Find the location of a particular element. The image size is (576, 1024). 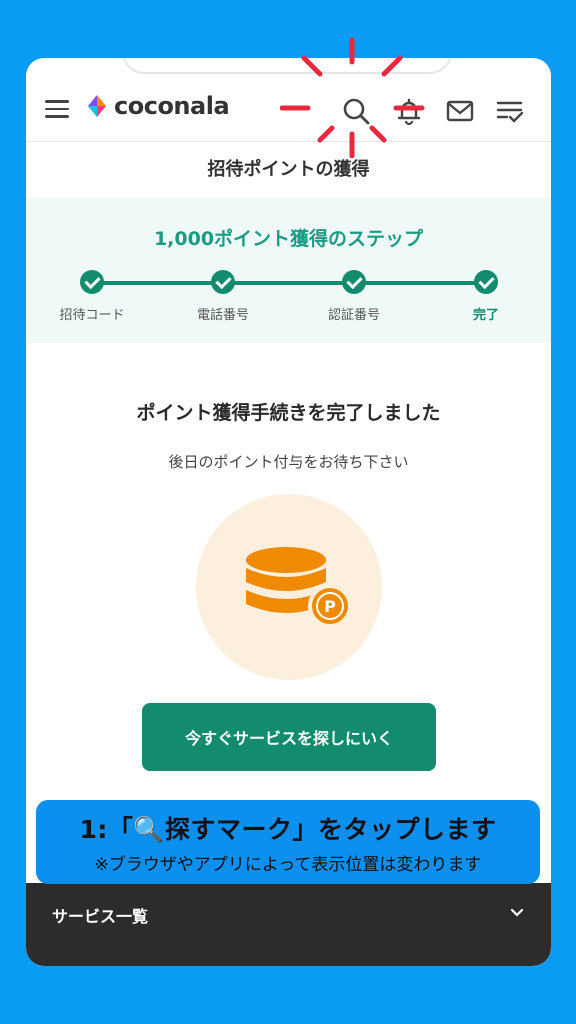

service-list-accordion: サービス一覧 is located at coordinates (288, 924).